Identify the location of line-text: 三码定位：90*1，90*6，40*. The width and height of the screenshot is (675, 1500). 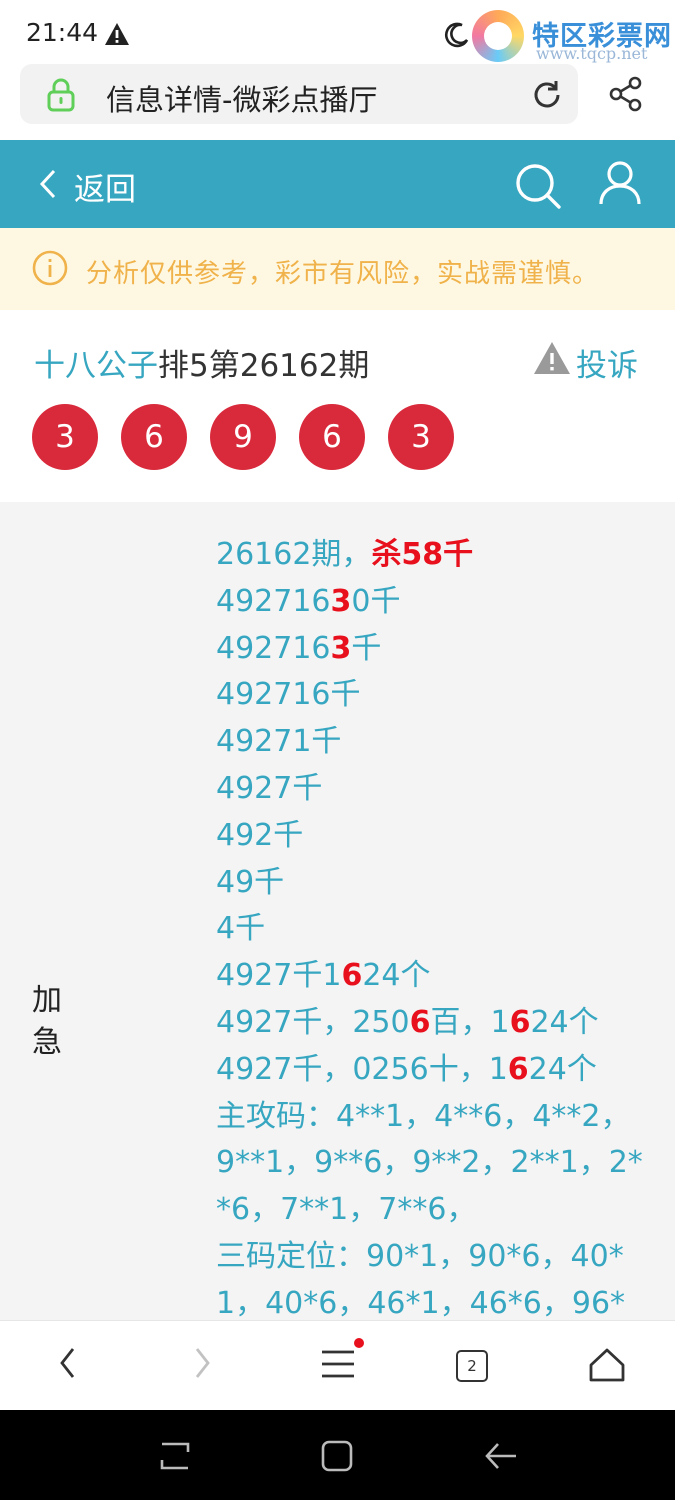
(420, 1256).